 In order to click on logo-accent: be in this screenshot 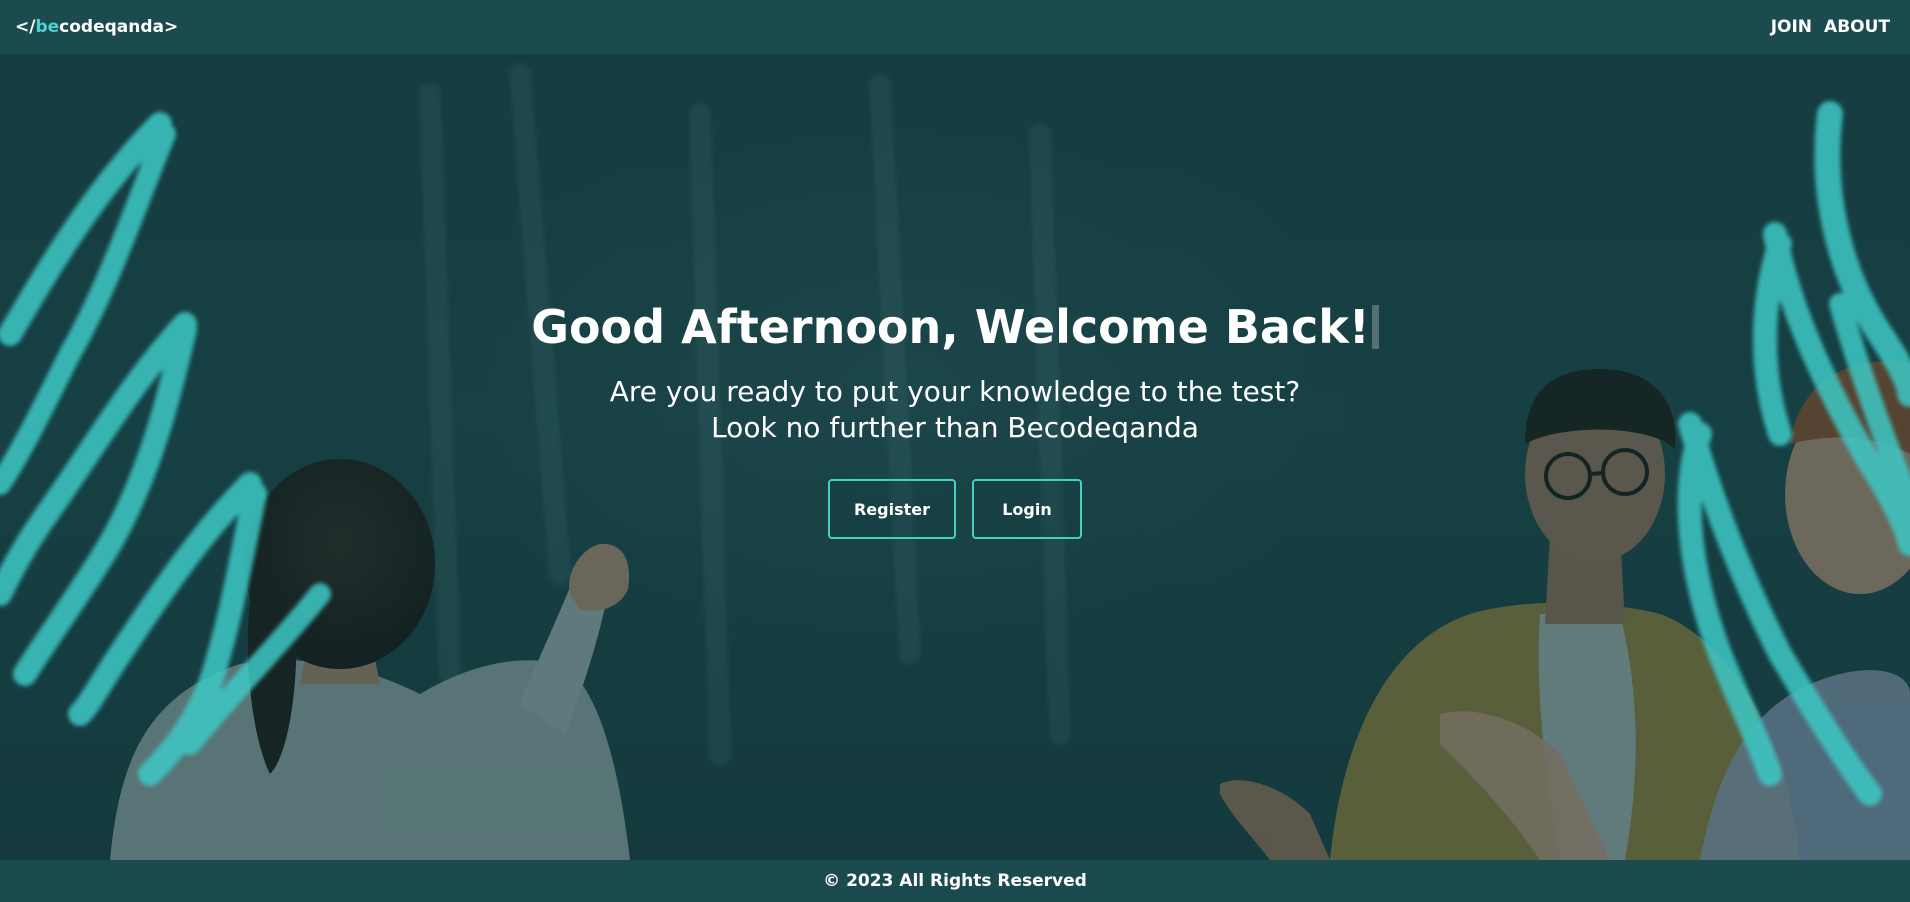, I will do `click(47, 27)`.